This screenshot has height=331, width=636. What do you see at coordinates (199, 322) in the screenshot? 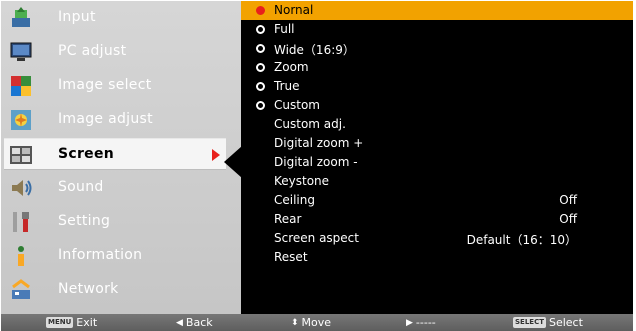
I see `back-label: Back` at bounding box center [199, 322].